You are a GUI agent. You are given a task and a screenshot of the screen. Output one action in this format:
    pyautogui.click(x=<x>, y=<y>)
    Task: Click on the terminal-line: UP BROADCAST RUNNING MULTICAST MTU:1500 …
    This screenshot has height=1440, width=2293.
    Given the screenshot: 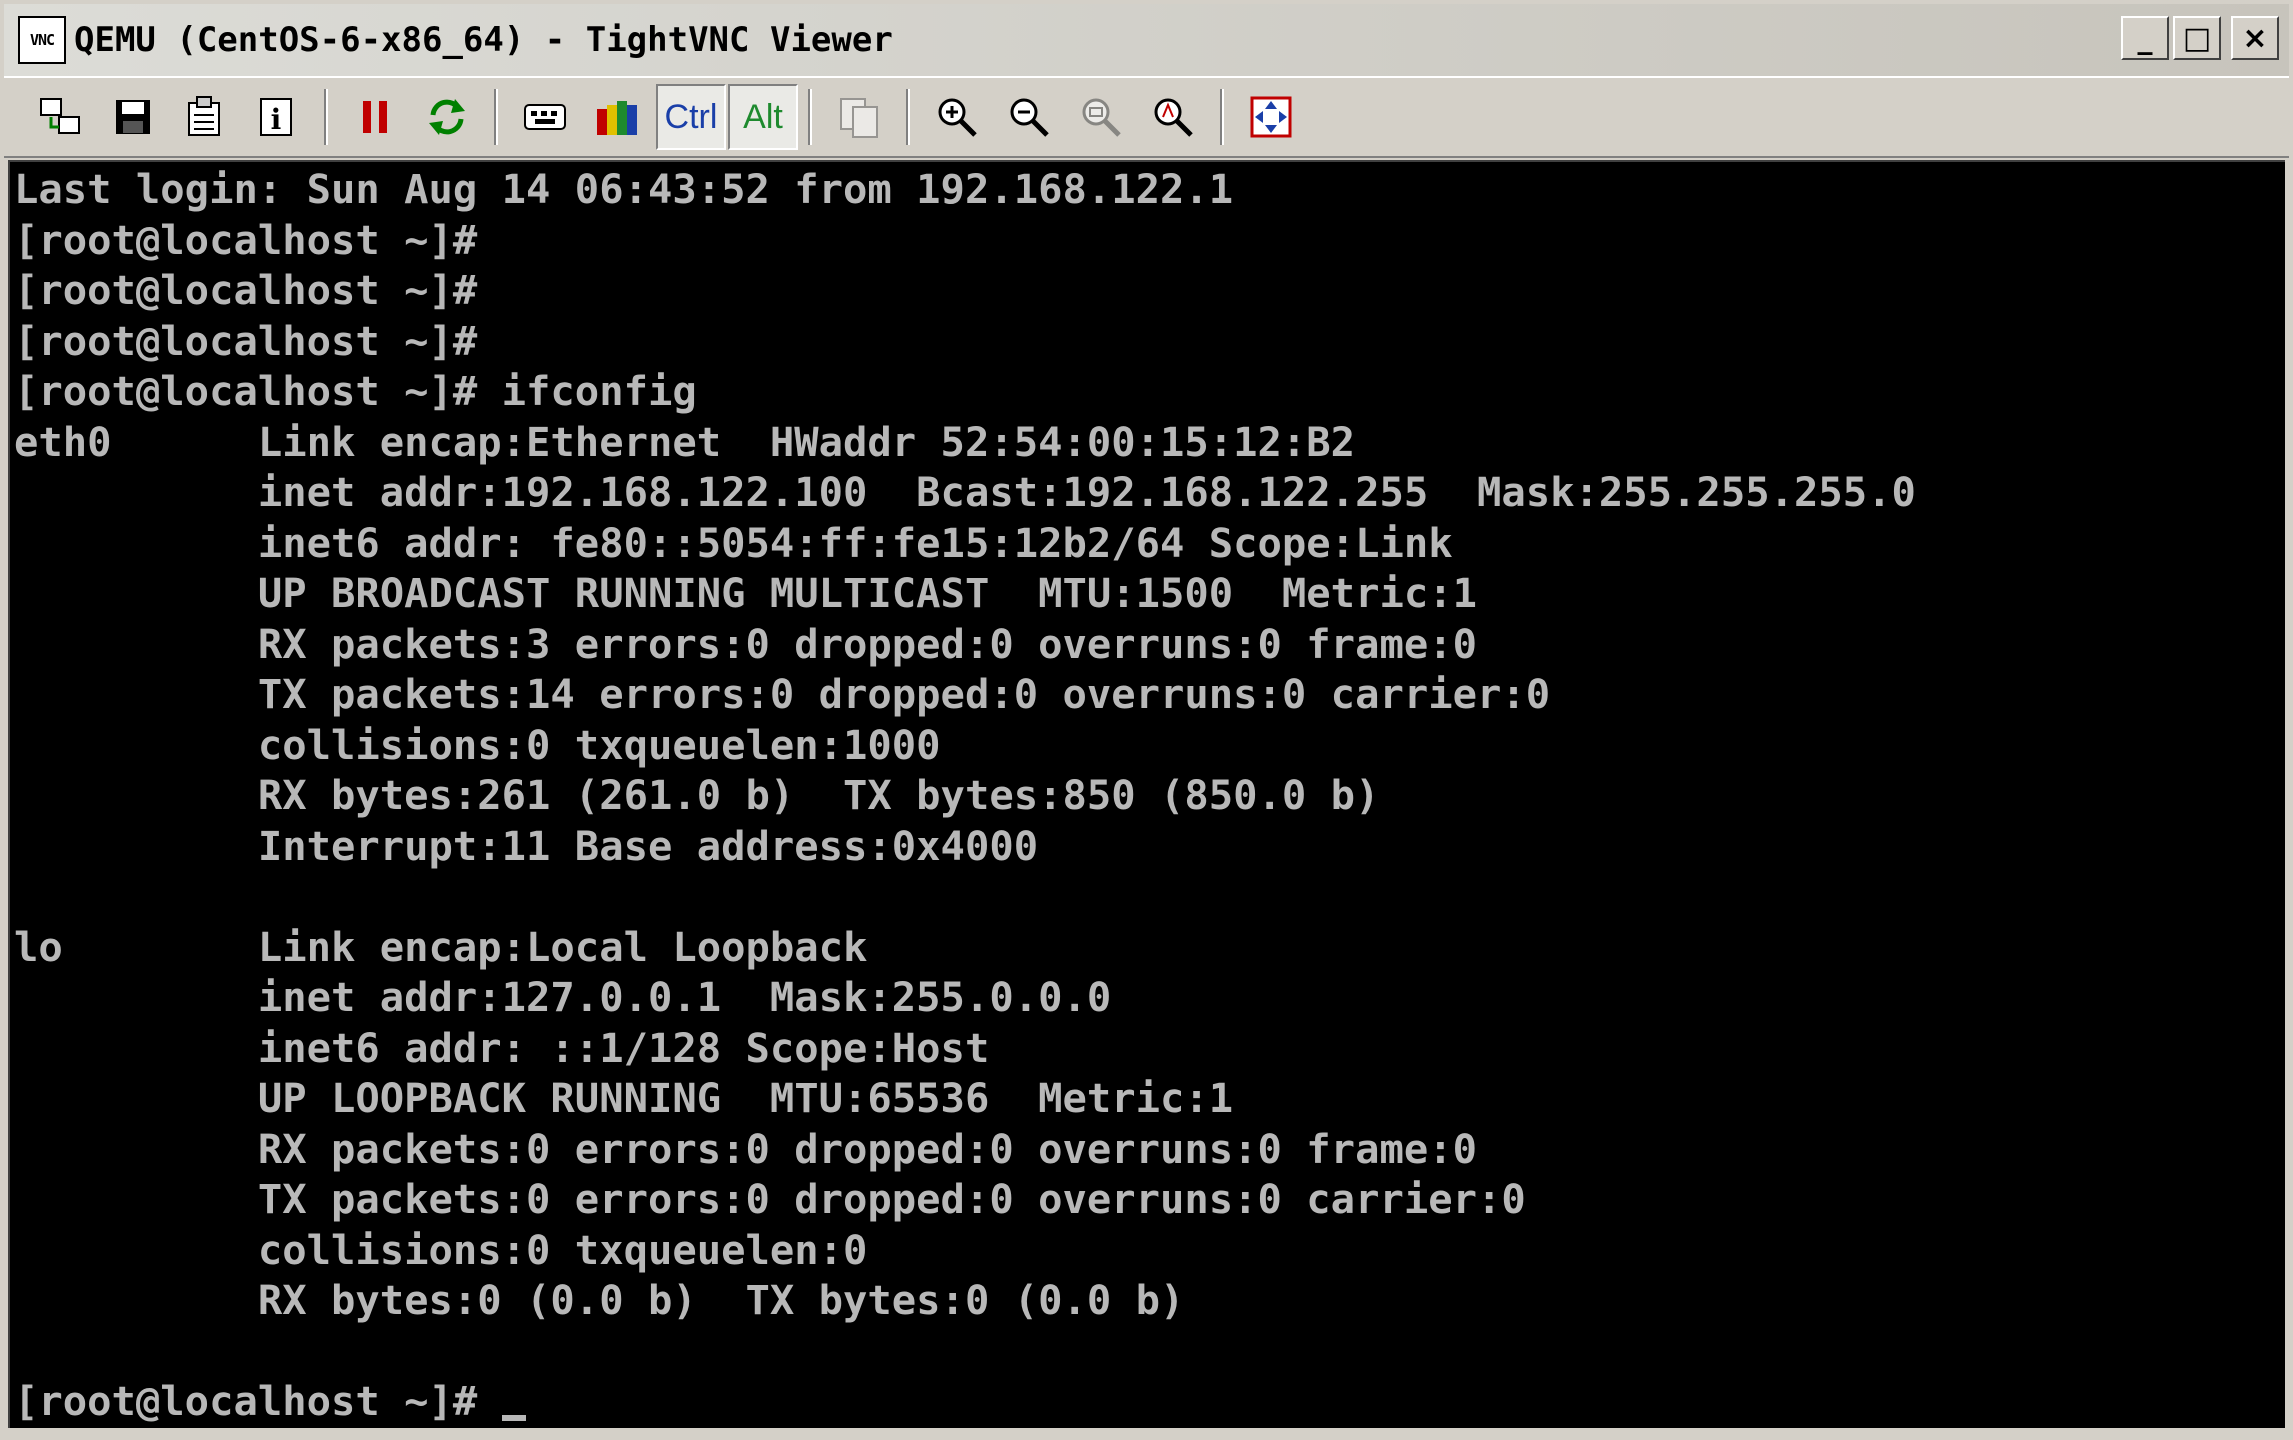 What is the action you would take?
    pyautogui.click(x=745, y=593)
    